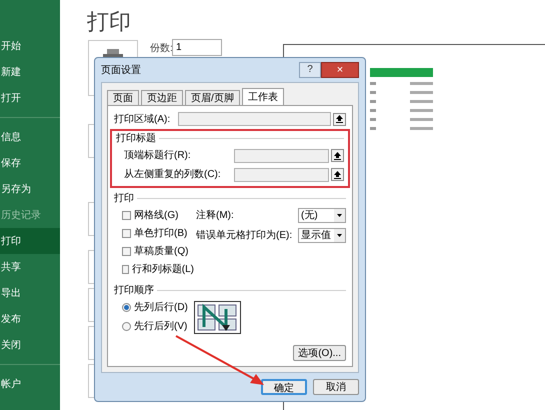 This screenshot has width=545, height=410. Describe the element at coordinates (310, 70) in the screenshot. I see `help-button: ?` at that location.